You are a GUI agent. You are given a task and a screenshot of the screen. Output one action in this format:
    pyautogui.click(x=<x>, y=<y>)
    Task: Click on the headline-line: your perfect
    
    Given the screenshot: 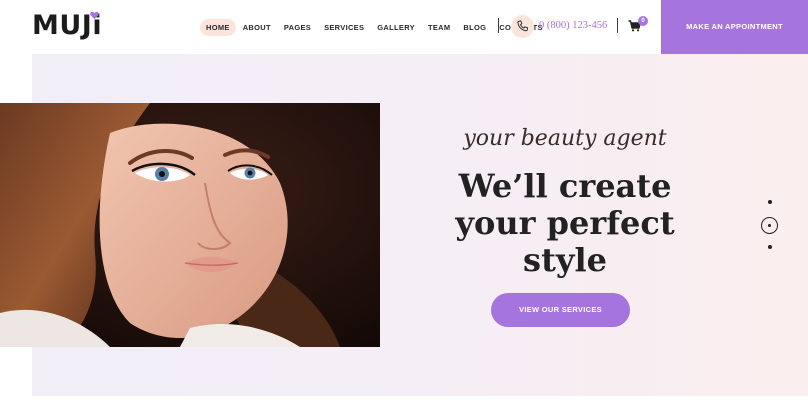 What is the action you would take?
    pyautogui.click(x=565, y=223)
    